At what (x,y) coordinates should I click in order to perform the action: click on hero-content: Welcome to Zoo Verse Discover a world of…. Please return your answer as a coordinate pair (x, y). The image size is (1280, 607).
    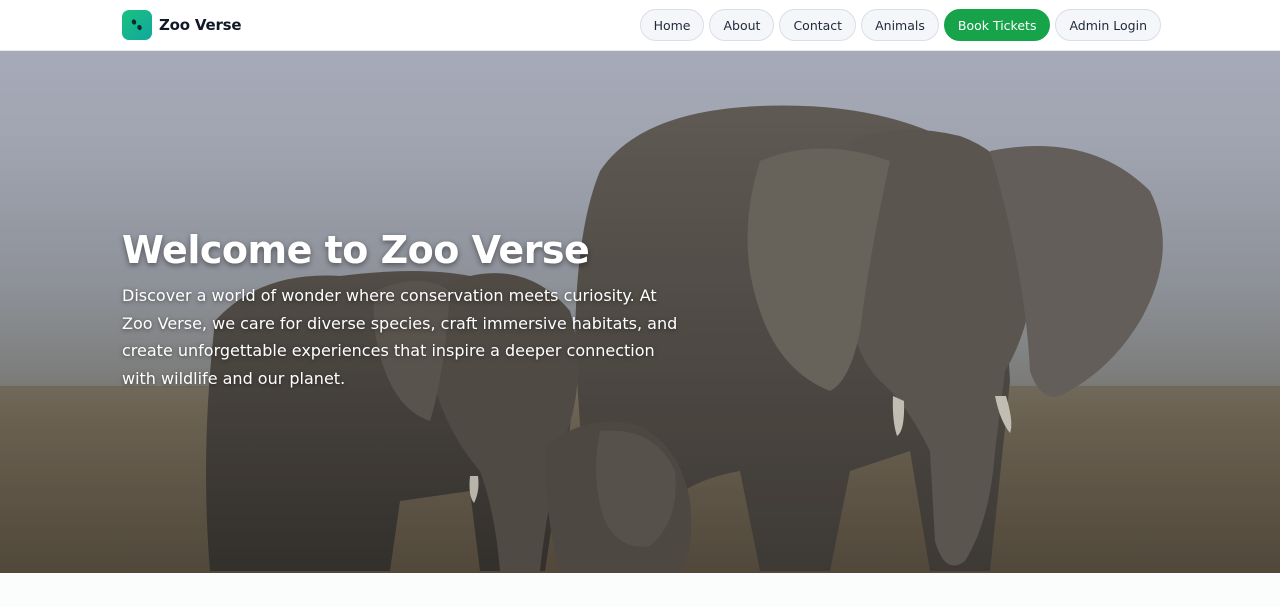
    Looking at the image, I should click on (412, 310).